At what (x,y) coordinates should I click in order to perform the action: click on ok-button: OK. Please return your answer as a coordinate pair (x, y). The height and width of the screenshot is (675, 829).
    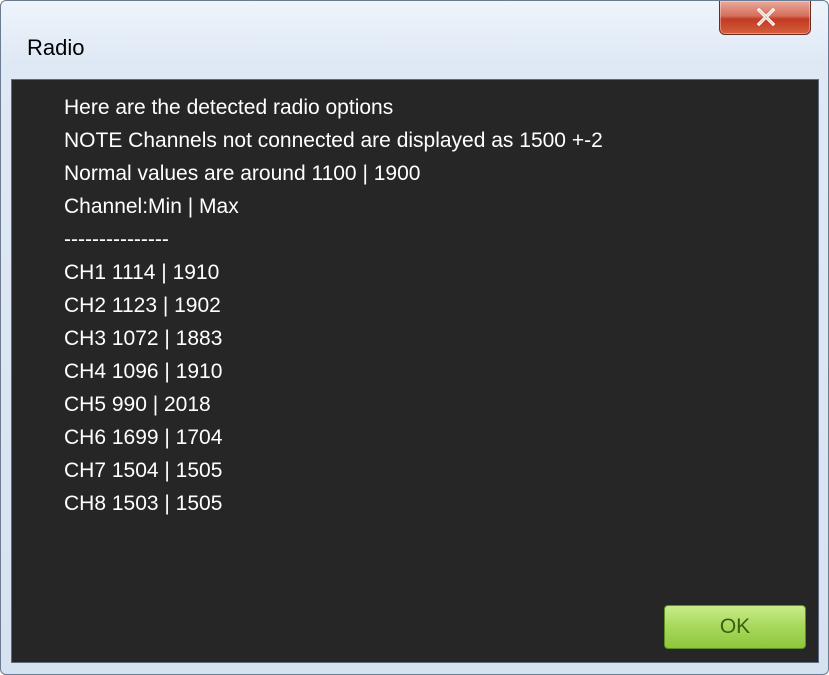
    Looking at the image, I should click on (735, 627).